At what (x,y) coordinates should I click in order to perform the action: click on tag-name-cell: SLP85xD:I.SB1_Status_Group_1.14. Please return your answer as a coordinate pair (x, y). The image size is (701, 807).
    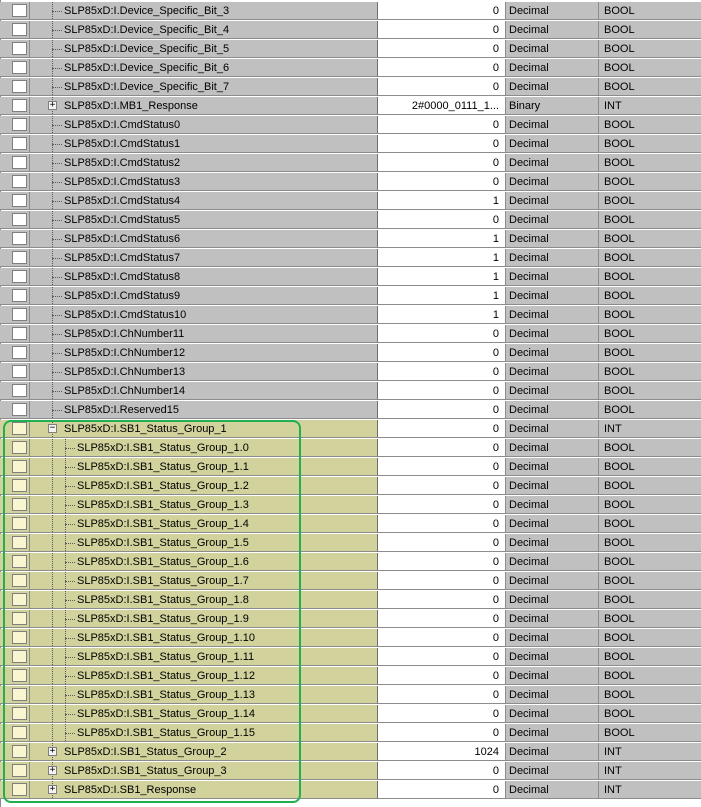
    Looking at the image, I should click on (204, 714).